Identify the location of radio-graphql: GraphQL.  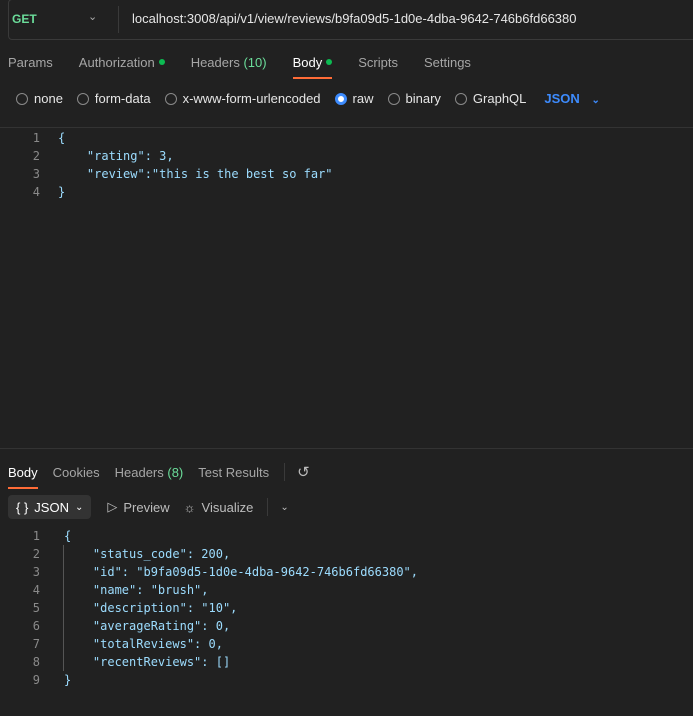
(490, 98).